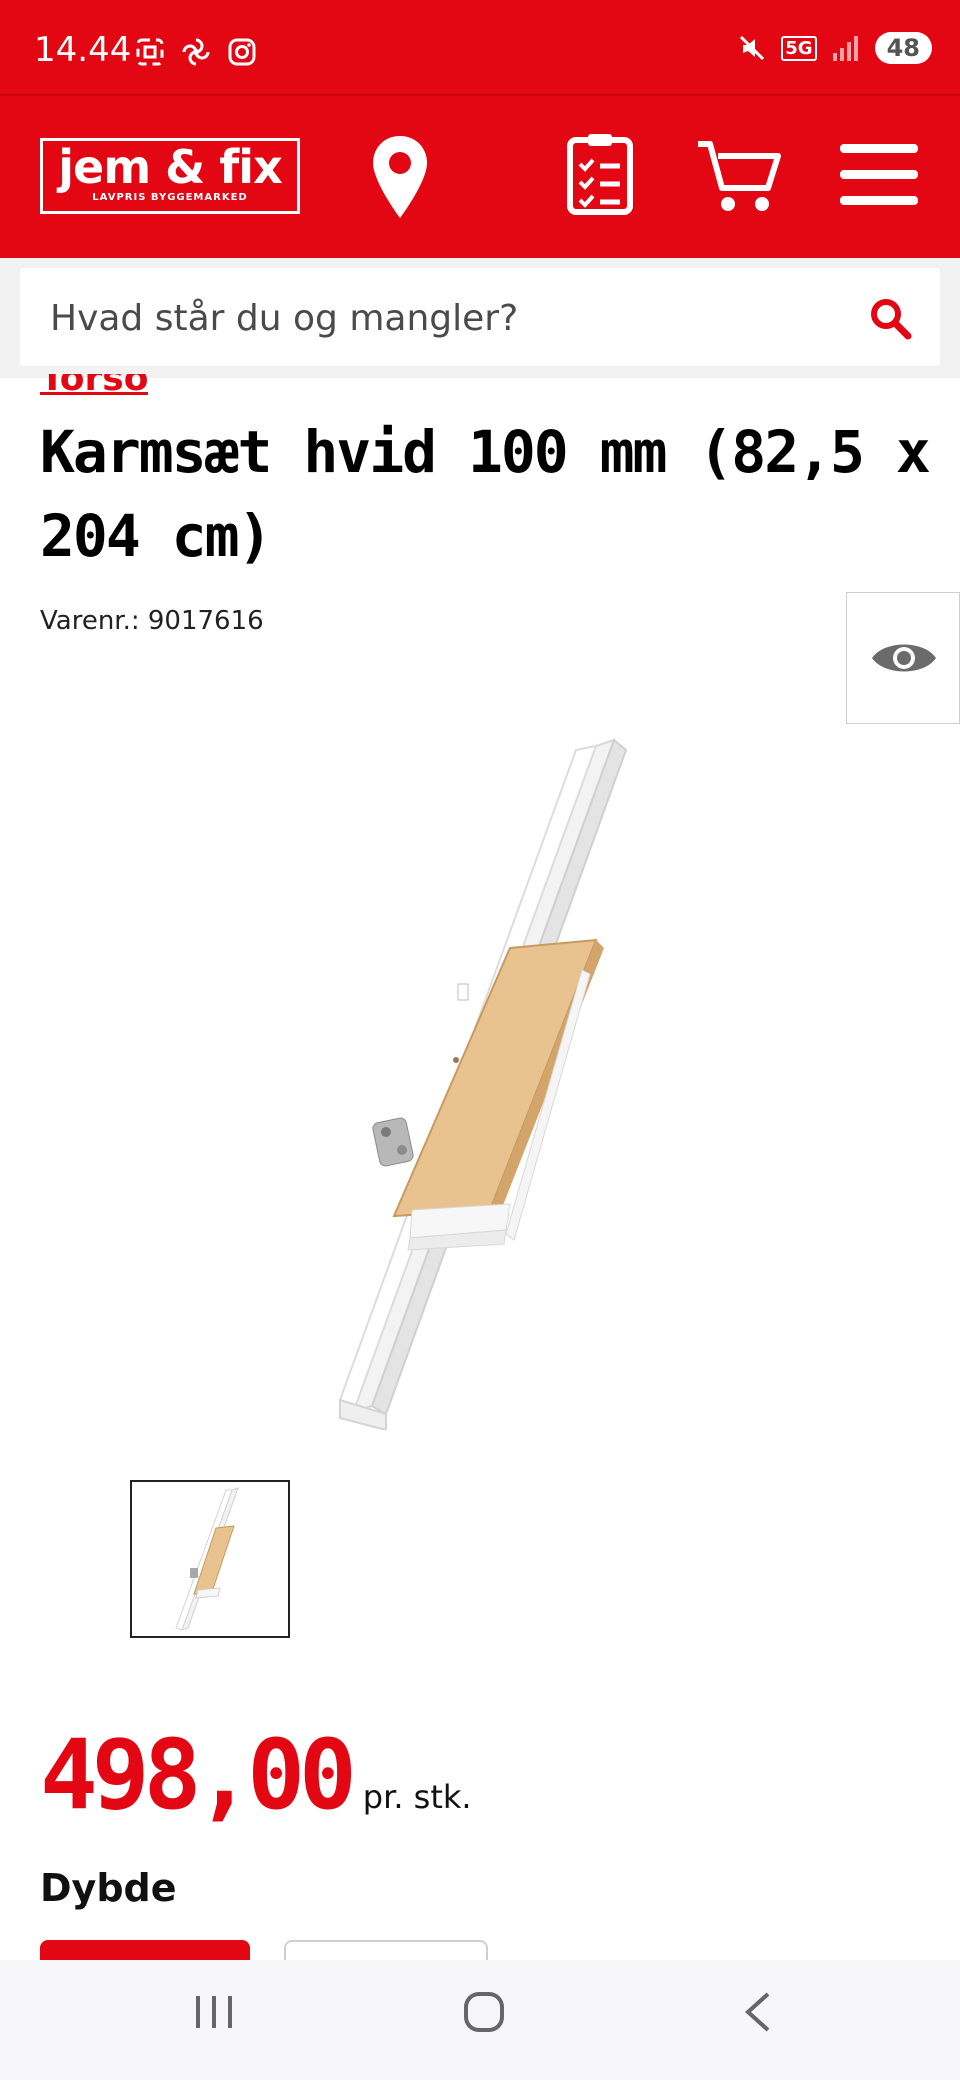 The height and width of the screenshot is (2080, 960). Describe the element at coordinates (450, 318) in the screenshot. I see `search-input` at that location.